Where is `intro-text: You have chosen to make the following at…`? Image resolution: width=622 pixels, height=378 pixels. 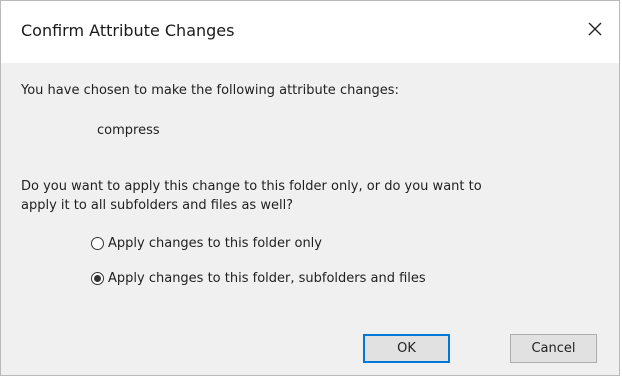 intro-text: You have chosen to make the following at… is located at coordinates (210, 90).